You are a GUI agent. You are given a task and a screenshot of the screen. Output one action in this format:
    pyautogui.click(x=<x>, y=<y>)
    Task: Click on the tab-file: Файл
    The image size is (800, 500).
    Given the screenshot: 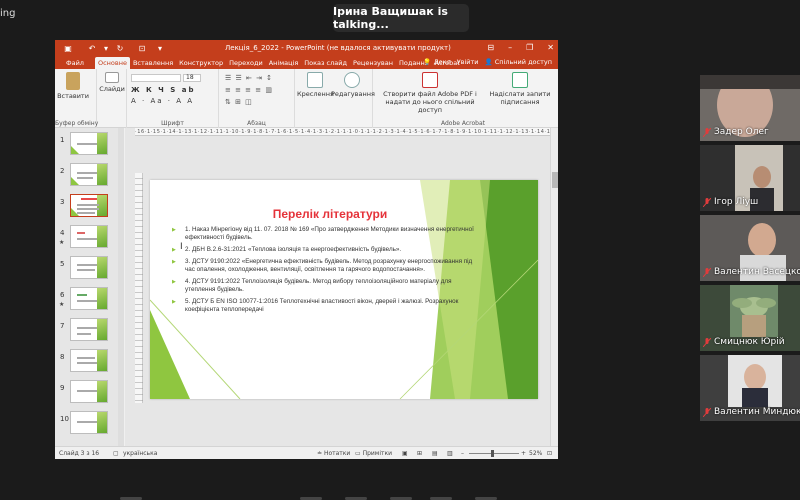 What is the action you would take?
    pyautogui.click(x=75, y=63)
    